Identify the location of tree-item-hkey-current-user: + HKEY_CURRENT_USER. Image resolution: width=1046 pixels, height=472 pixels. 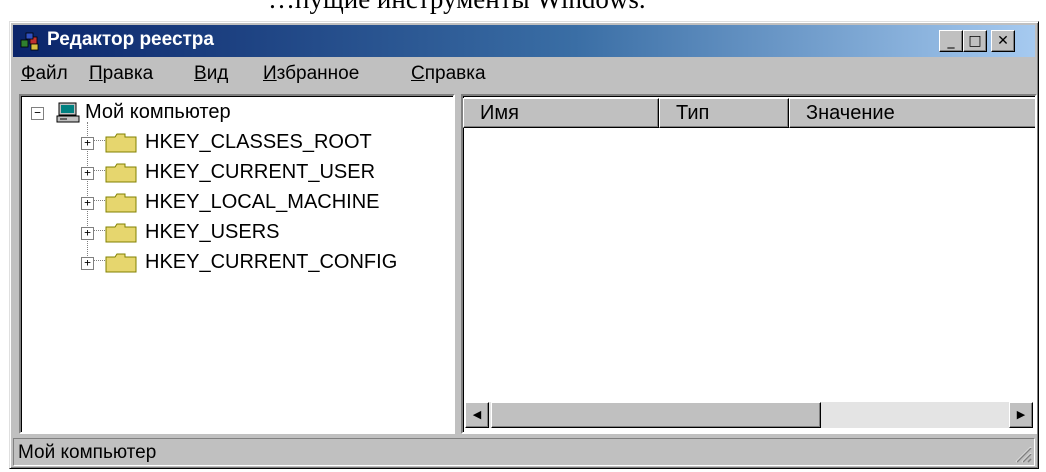
(236, 173).